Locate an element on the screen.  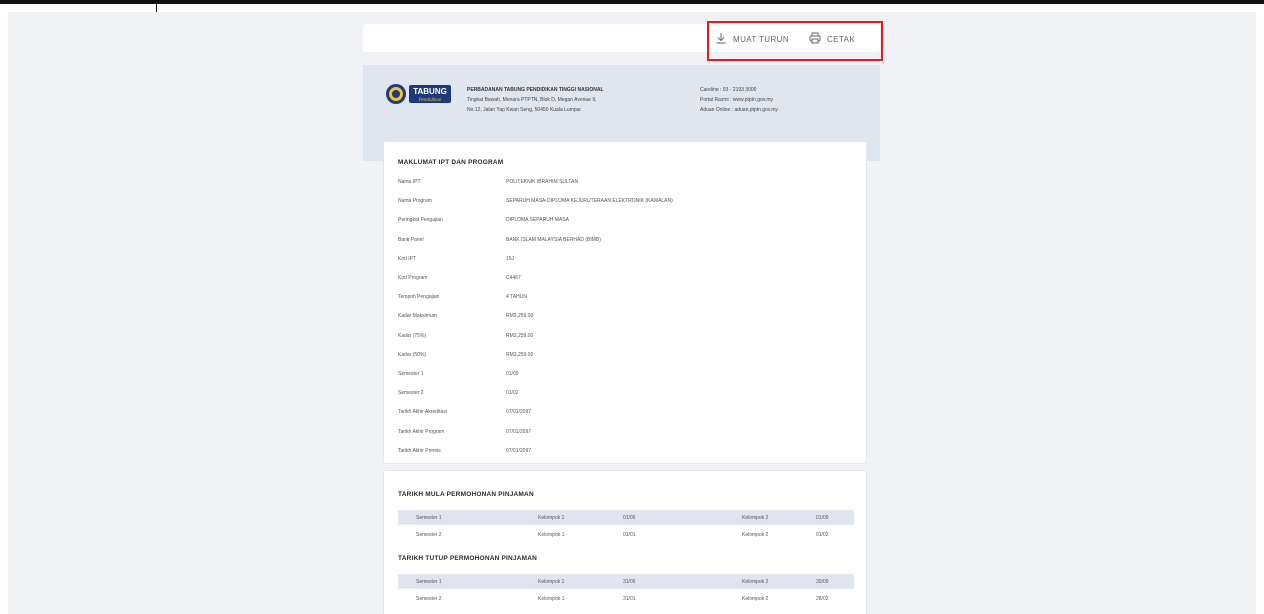
program-row-value: POLITEKNIK IBRAHIM SULTAN is located at coordinates (542, 182).